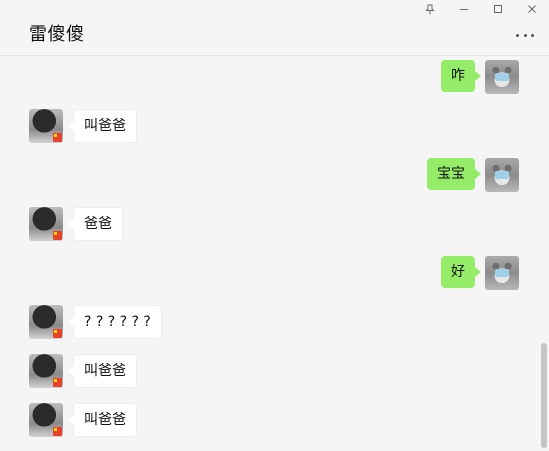 This screenshot has height=451, width=549. I want to click on message-row: ? ? ? ? ? ?, so click(95, 322).